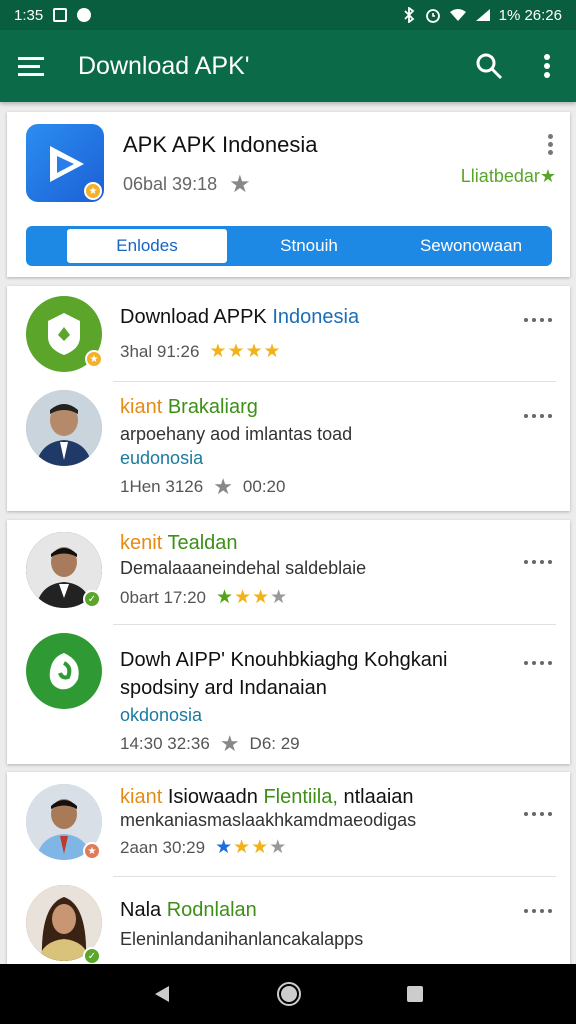 This screenshot has height=1024, width=576. I want to click on more-vert-icon, so click(547, 66).